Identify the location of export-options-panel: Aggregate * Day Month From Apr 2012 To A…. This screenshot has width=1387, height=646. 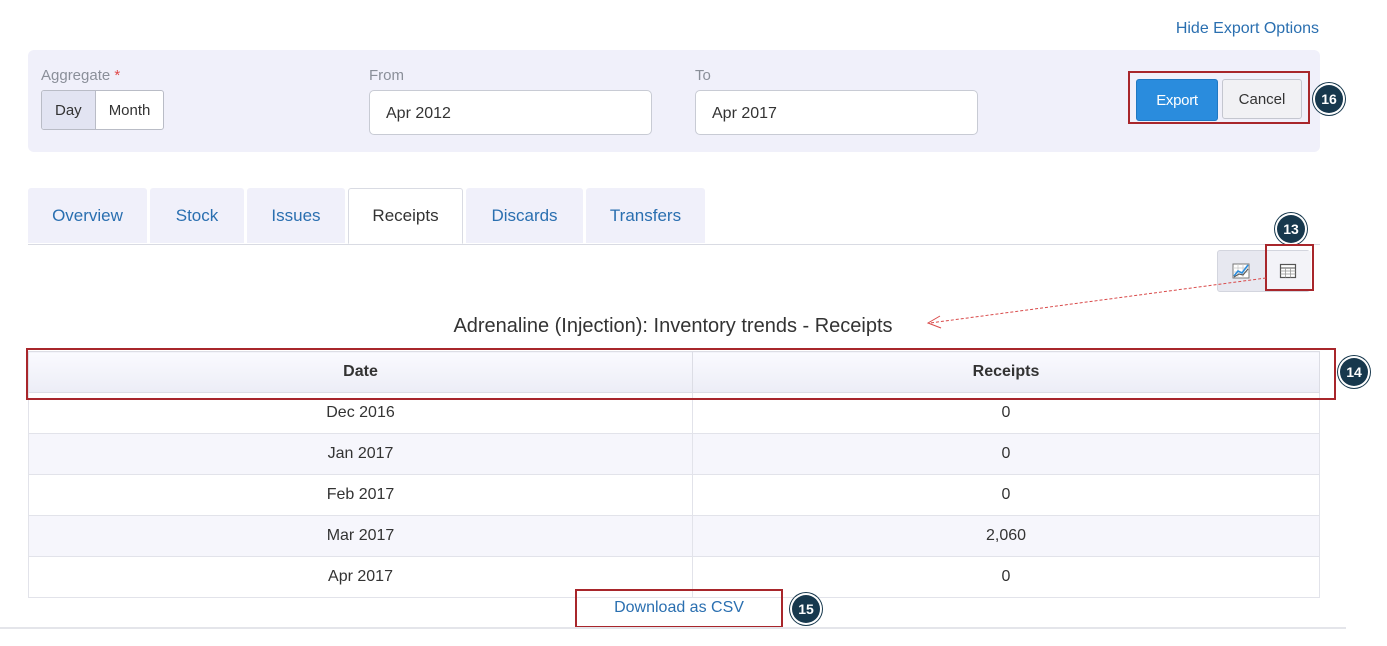
(674, 101).